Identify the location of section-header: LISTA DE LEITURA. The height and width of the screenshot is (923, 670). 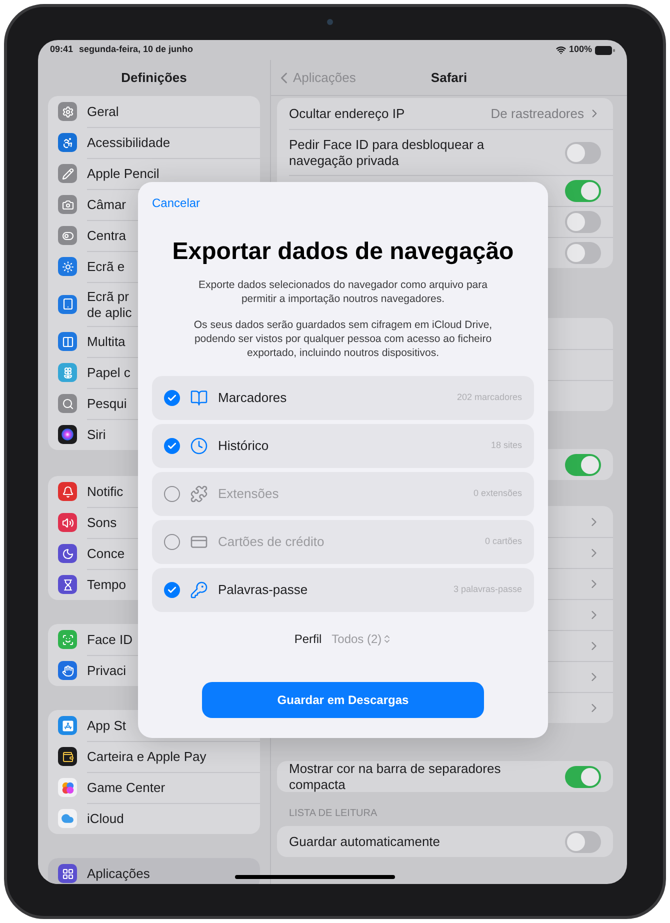
(333, 814).